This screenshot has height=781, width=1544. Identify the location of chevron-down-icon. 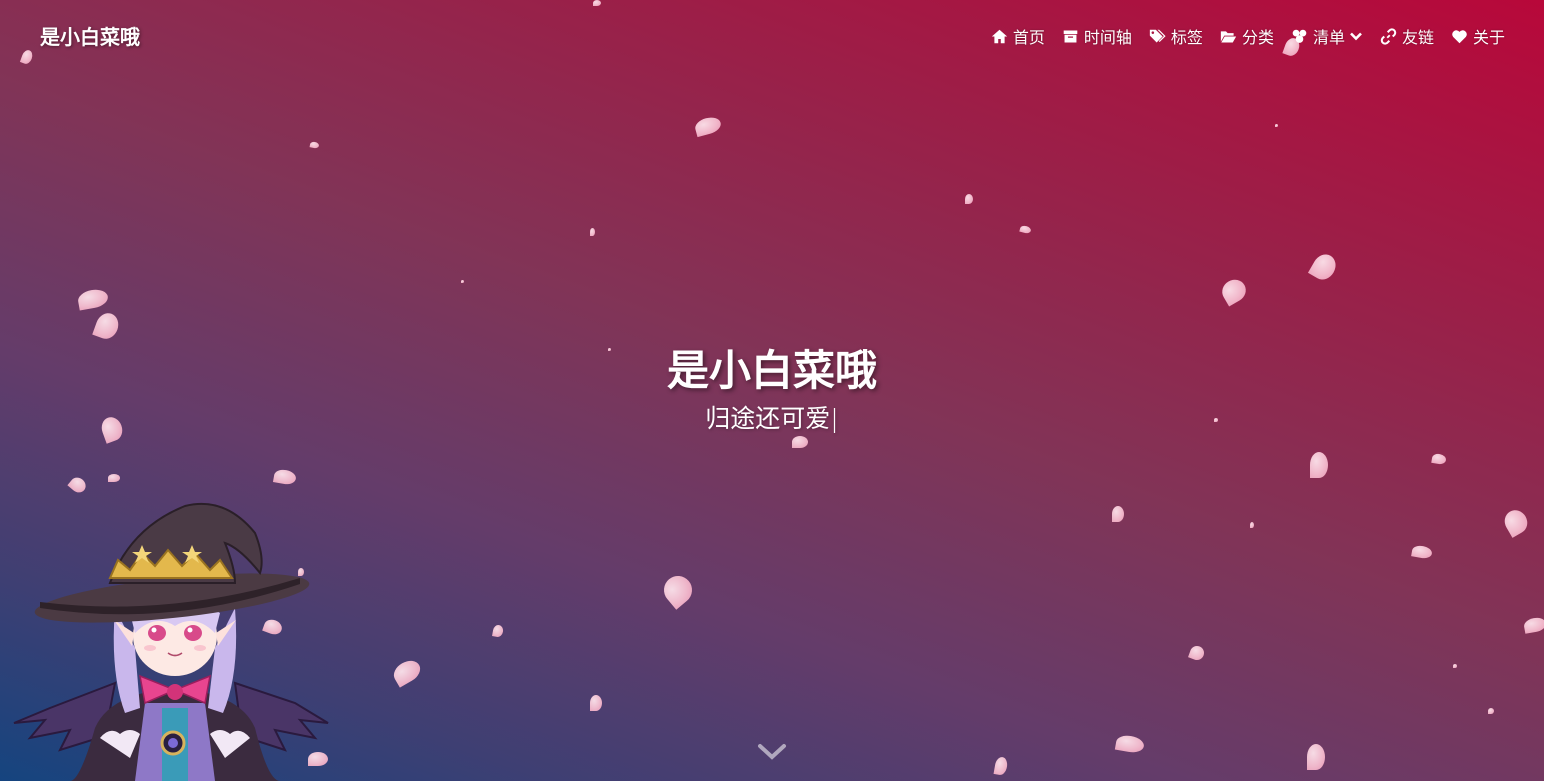
(1356, 36).